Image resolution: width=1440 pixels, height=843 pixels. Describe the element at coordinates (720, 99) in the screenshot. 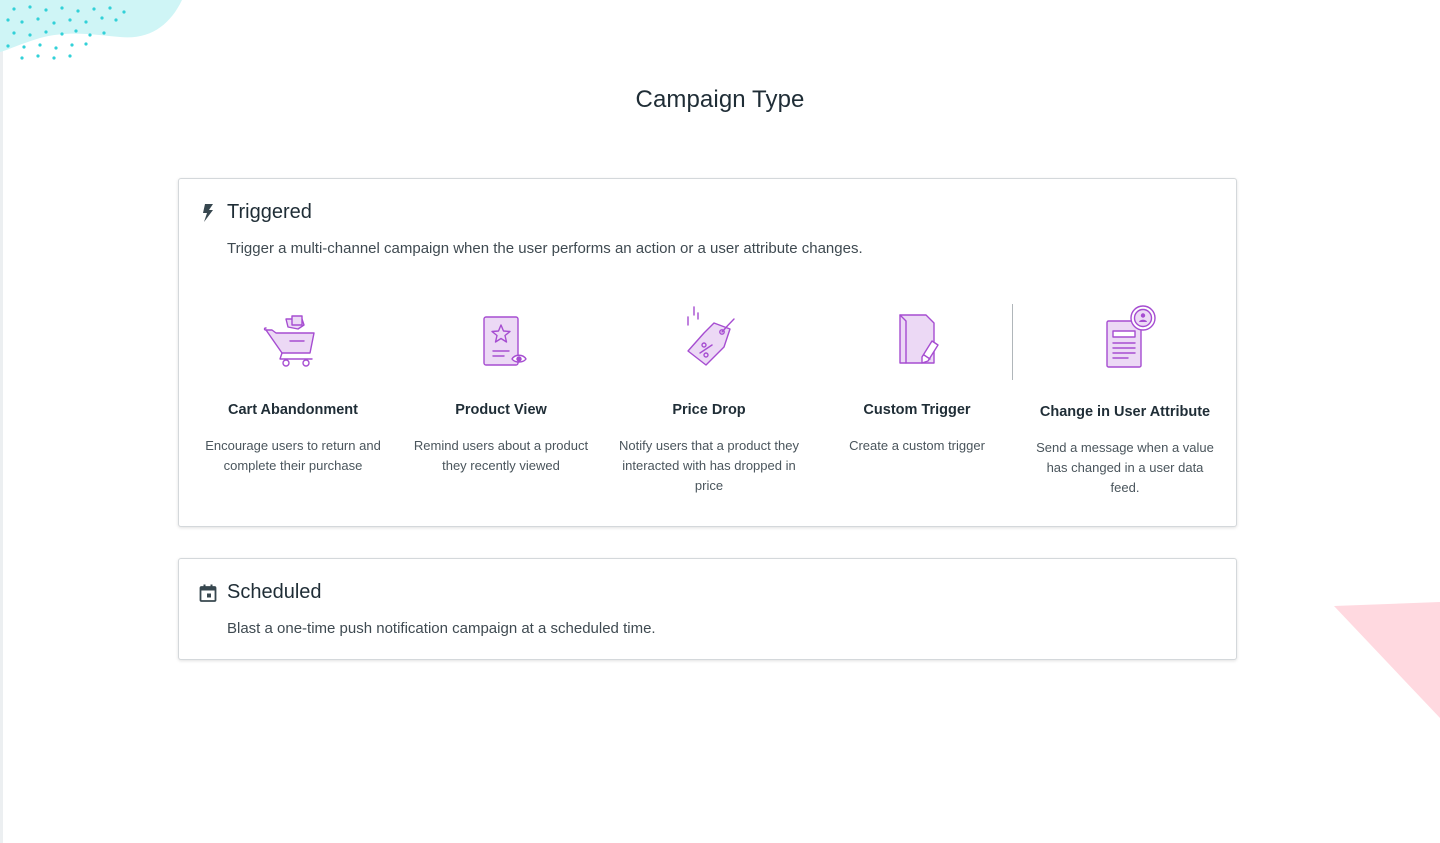

I see `page-title: Campaign Type` at that location.